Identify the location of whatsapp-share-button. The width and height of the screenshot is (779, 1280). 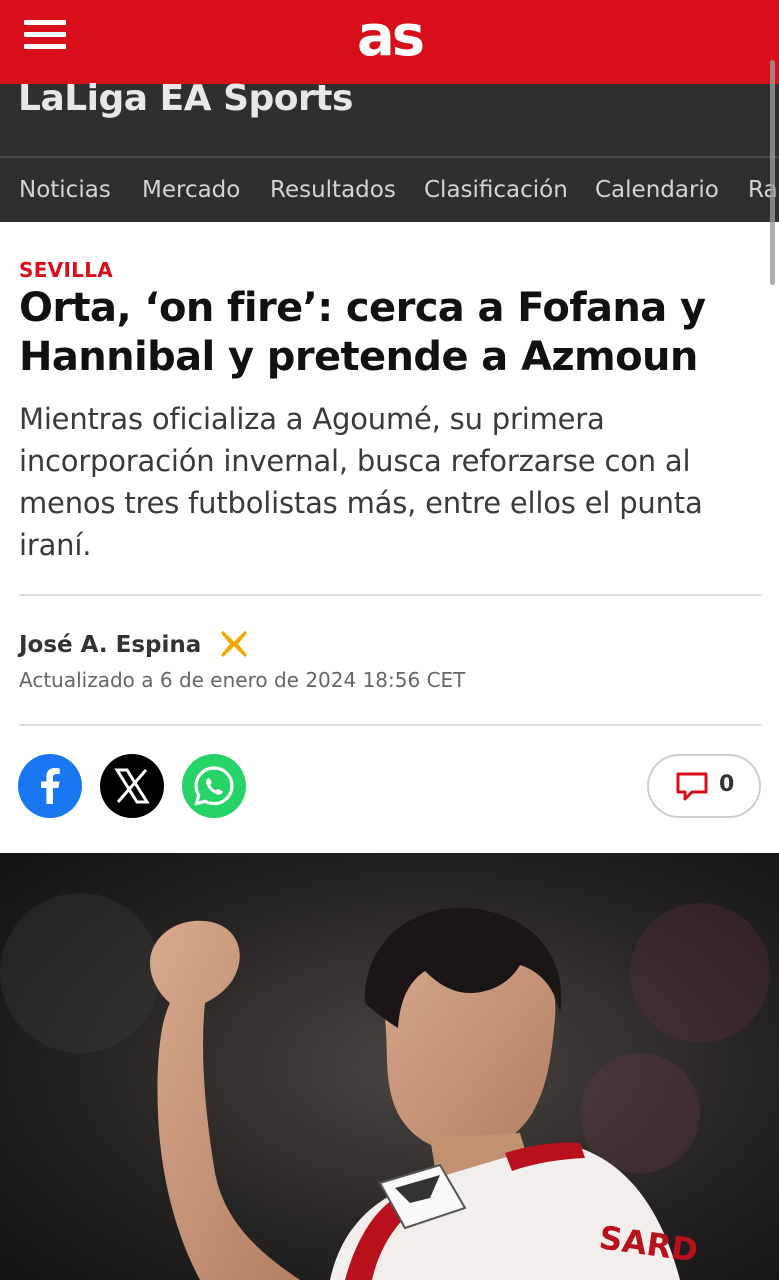
(214, 786).